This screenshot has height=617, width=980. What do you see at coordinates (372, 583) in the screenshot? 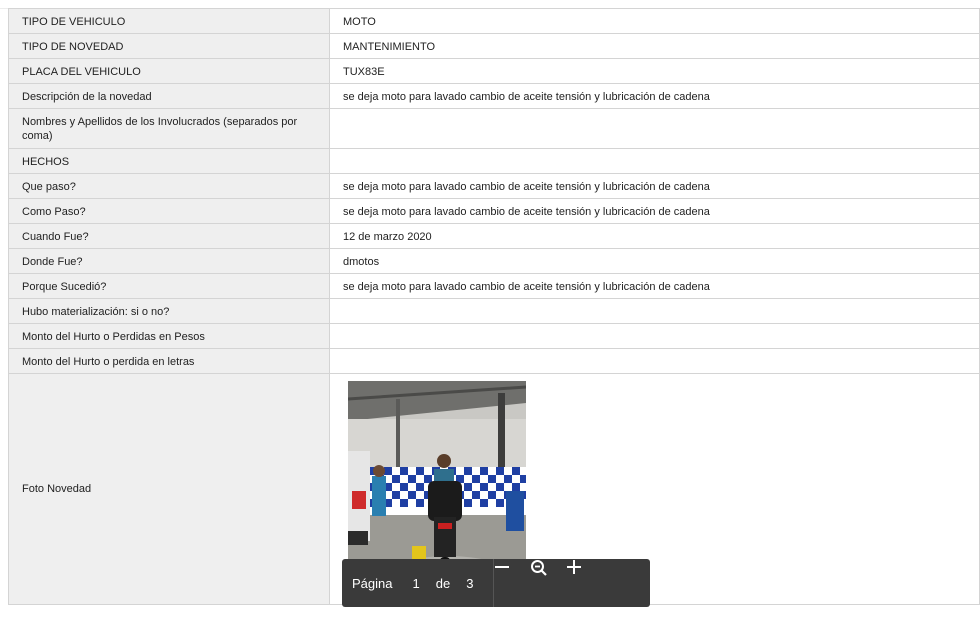
I see `page-label: Página` at bounding box center [372, 583].